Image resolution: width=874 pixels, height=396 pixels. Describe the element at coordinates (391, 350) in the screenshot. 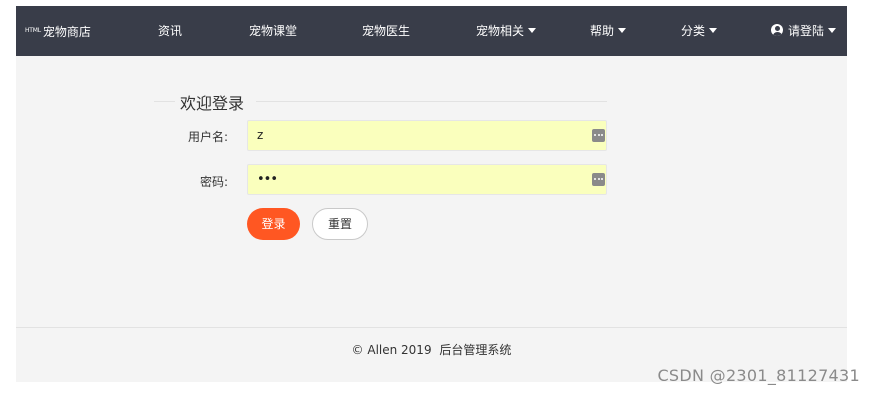

I see `footer-copyright: © Allen 2019` at that location.